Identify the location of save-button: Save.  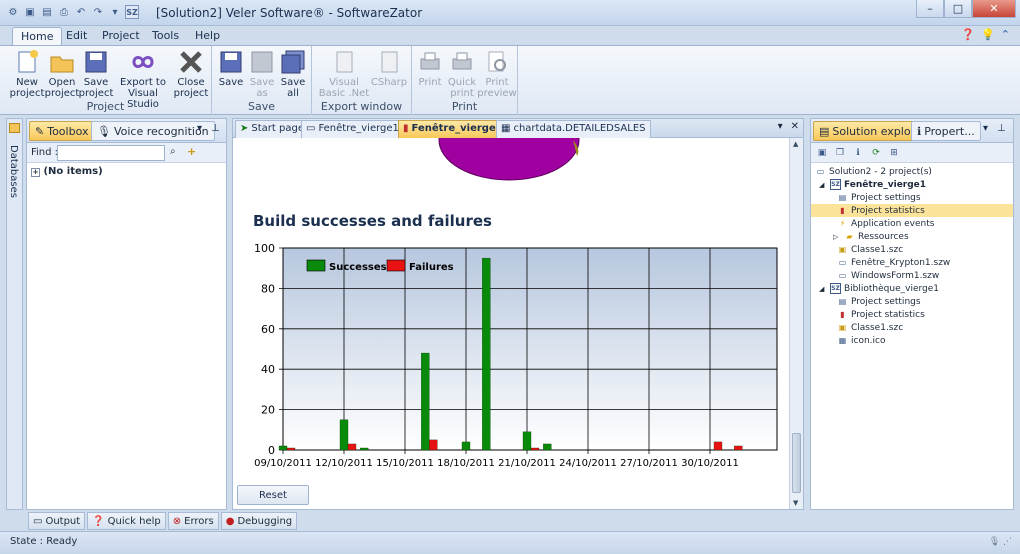
(231, 68).